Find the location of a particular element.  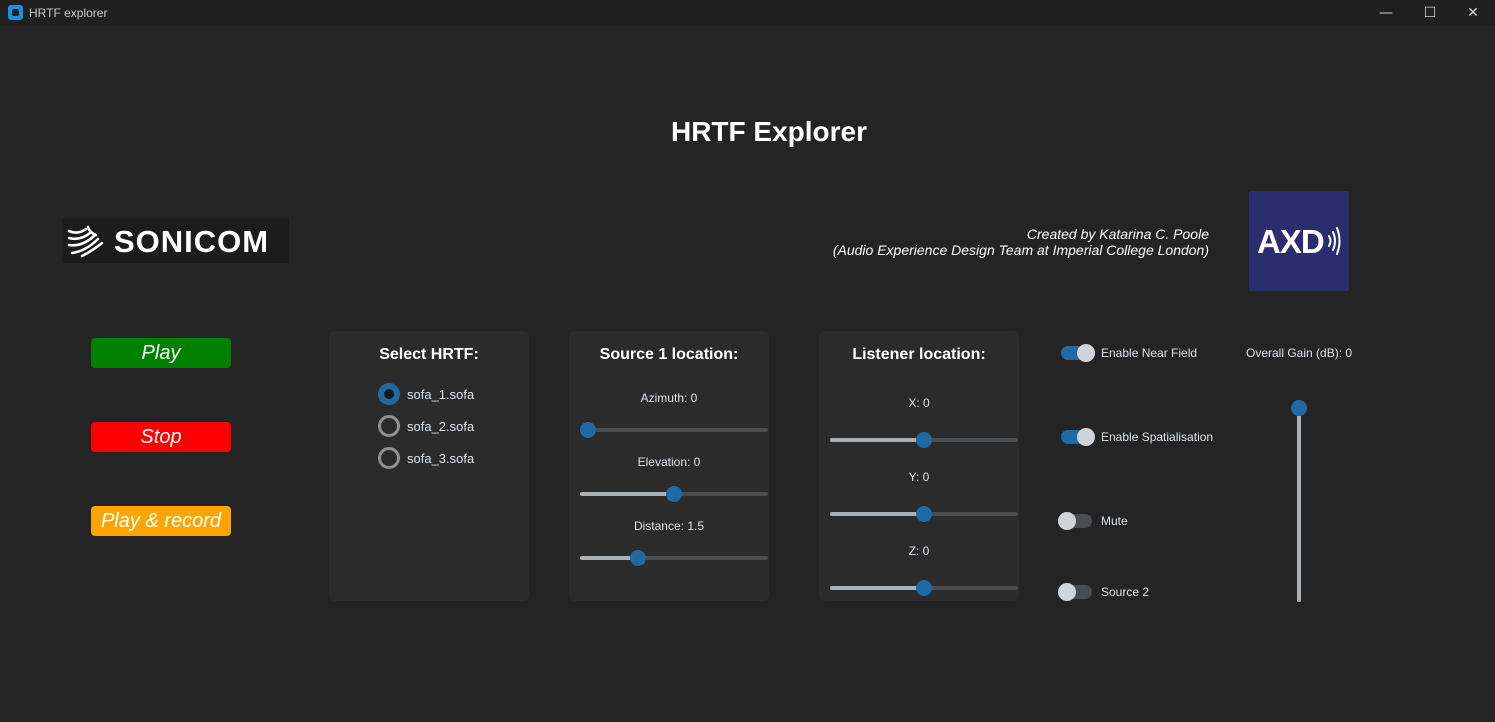

x-slider is located at coordinates (924, 440).